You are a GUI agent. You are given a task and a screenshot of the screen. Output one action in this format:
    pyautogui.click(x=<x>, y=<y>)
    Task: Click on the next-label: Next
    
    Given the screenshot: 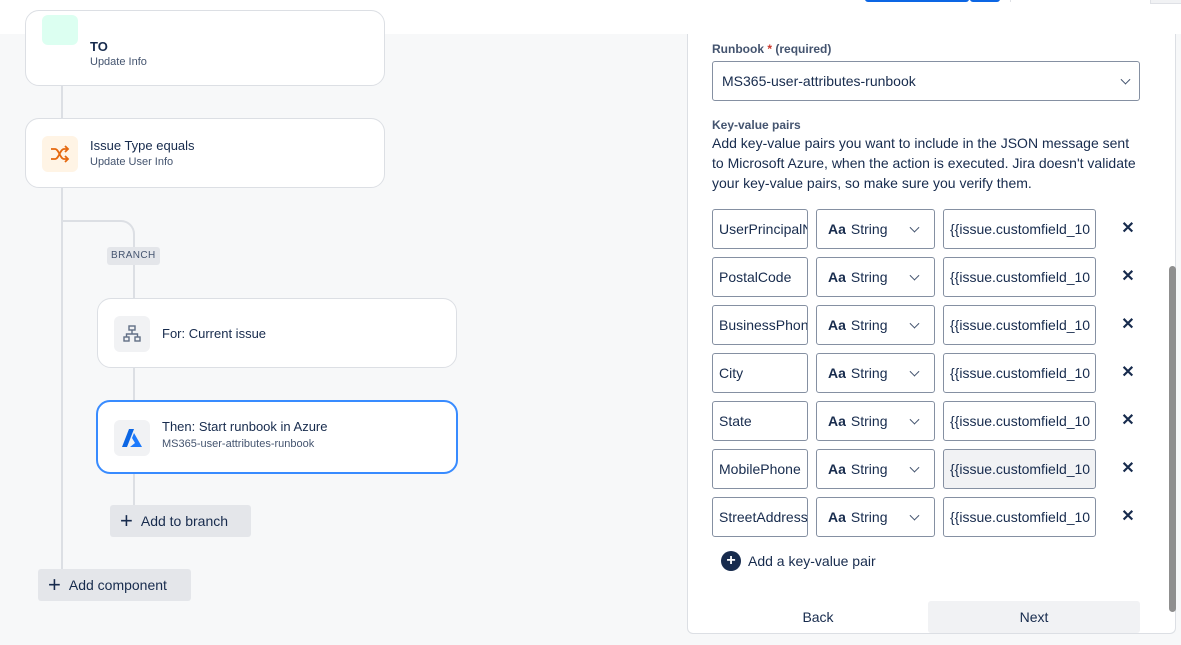 What is the action you would take?
    pyautogui.click(x=1034, y=617)
    